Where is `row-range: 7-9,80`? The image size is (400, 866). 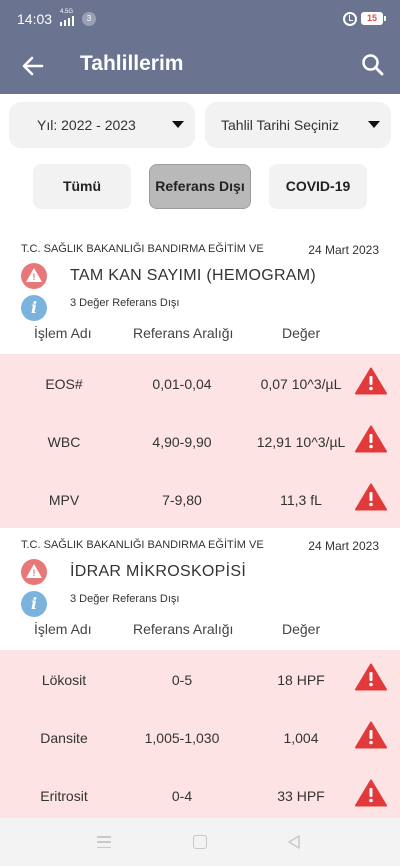 row-range: 7-9,80 is located at coordinates (182, 500).